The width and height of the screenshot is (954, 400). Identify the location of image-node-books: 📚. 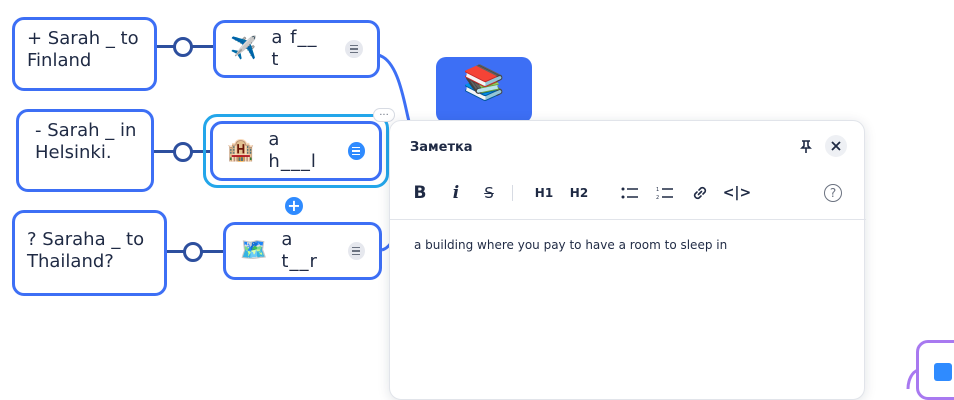
(484, 90).